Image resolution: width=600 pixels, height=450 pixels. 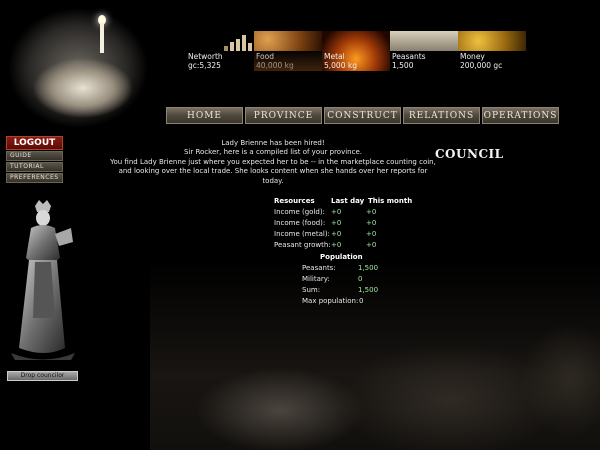 I want to click on row-label: Max population:, so click(x=330, y=301).